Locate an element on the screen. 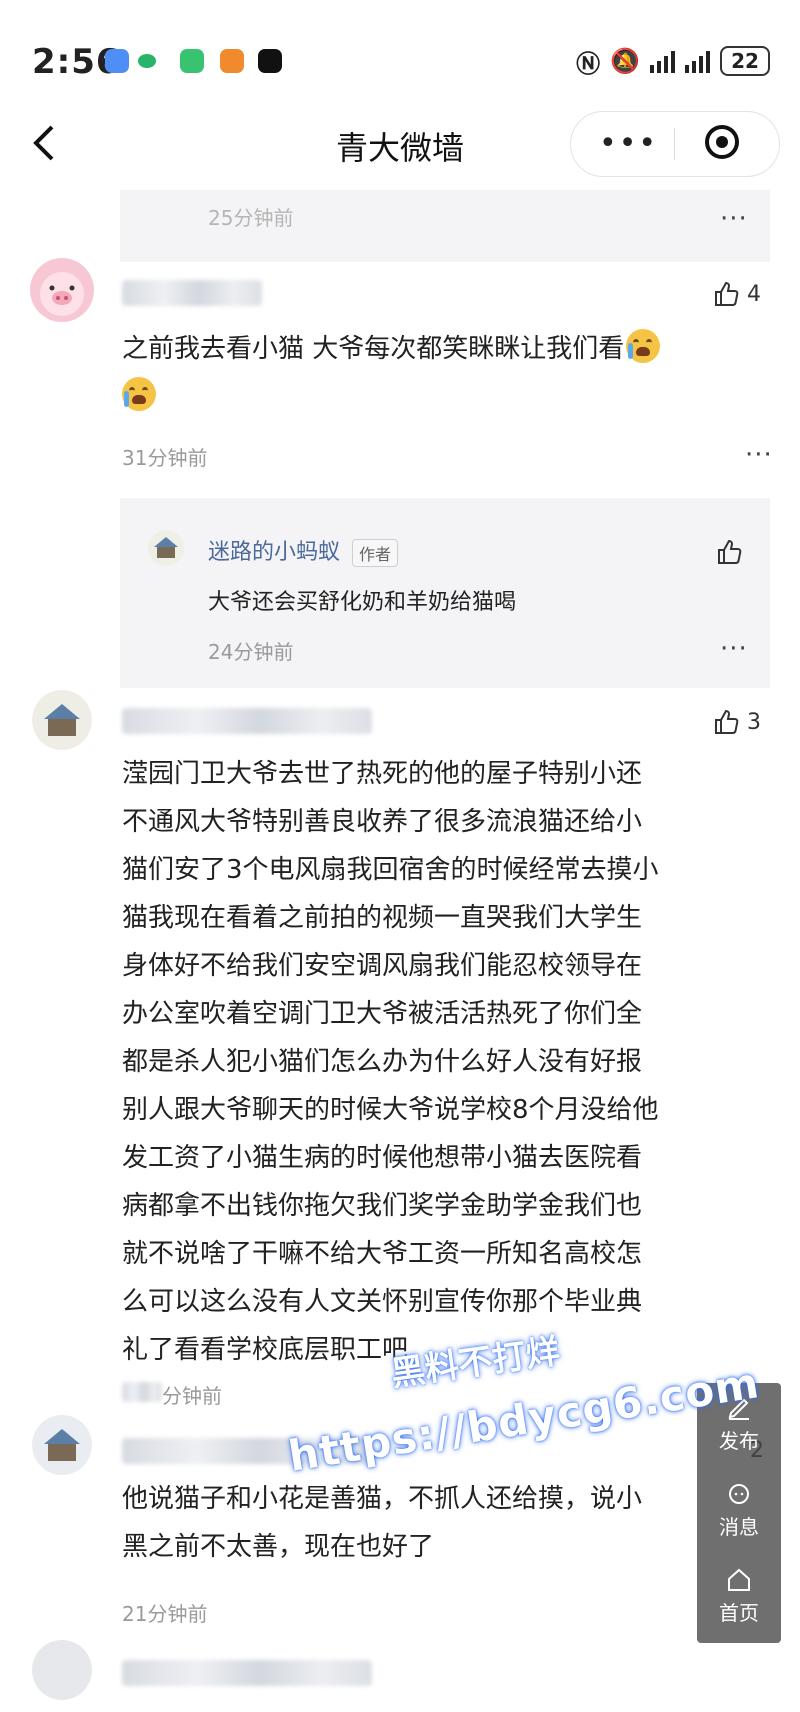 The image size is (800, 1712). reply-text: 大爷还会买舒化奶和羊奶给猫喝 is located at coordinates (362, 602).